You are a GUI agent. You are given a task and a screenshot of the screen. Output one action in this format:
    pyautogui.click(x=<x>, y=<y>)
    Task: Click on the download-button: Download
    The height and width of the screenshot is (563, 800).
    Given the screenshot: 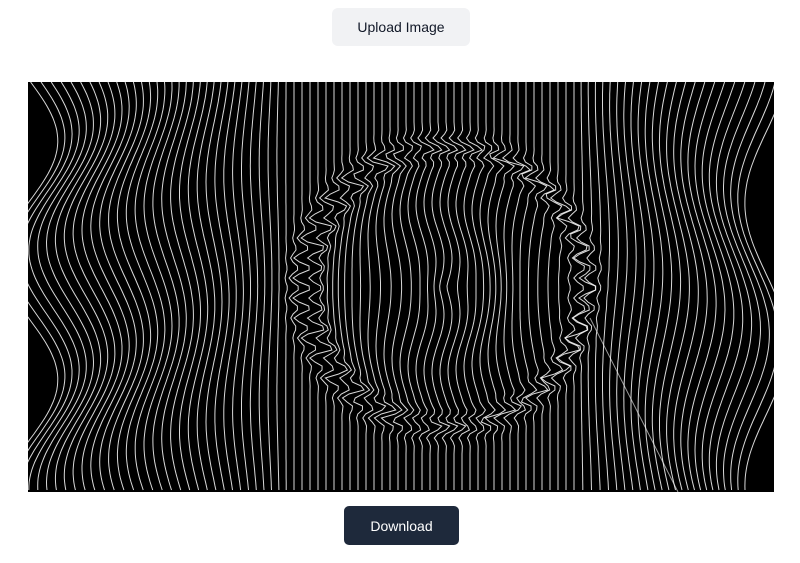 What is the action you would take?
    pyautogui.click(x=401, y=525)
    